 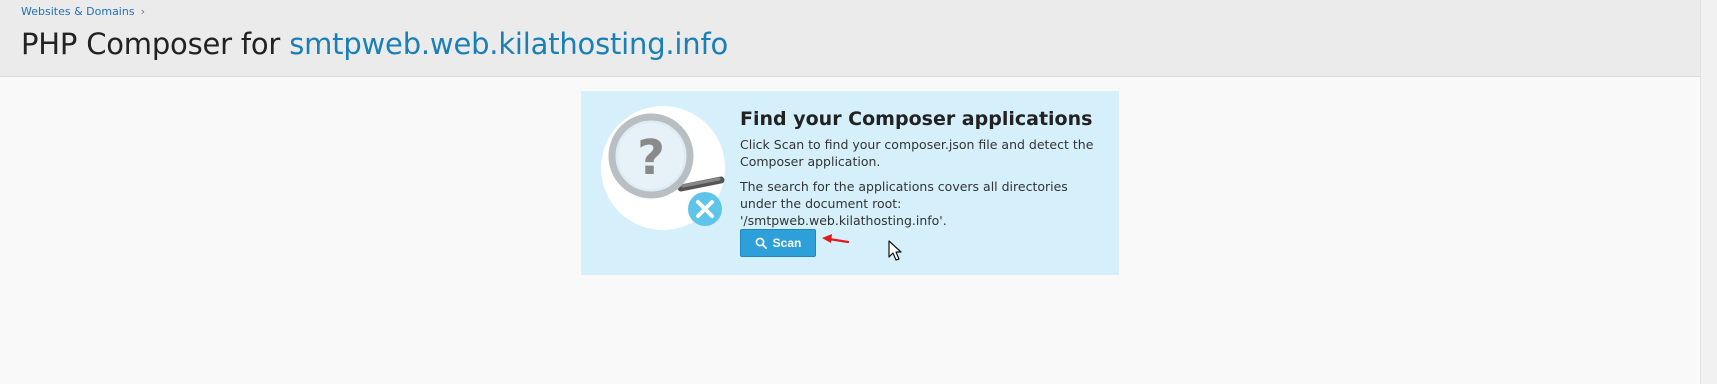 I want to click on panel-heading: Find your Composer applications, so click(x=916, y=119).